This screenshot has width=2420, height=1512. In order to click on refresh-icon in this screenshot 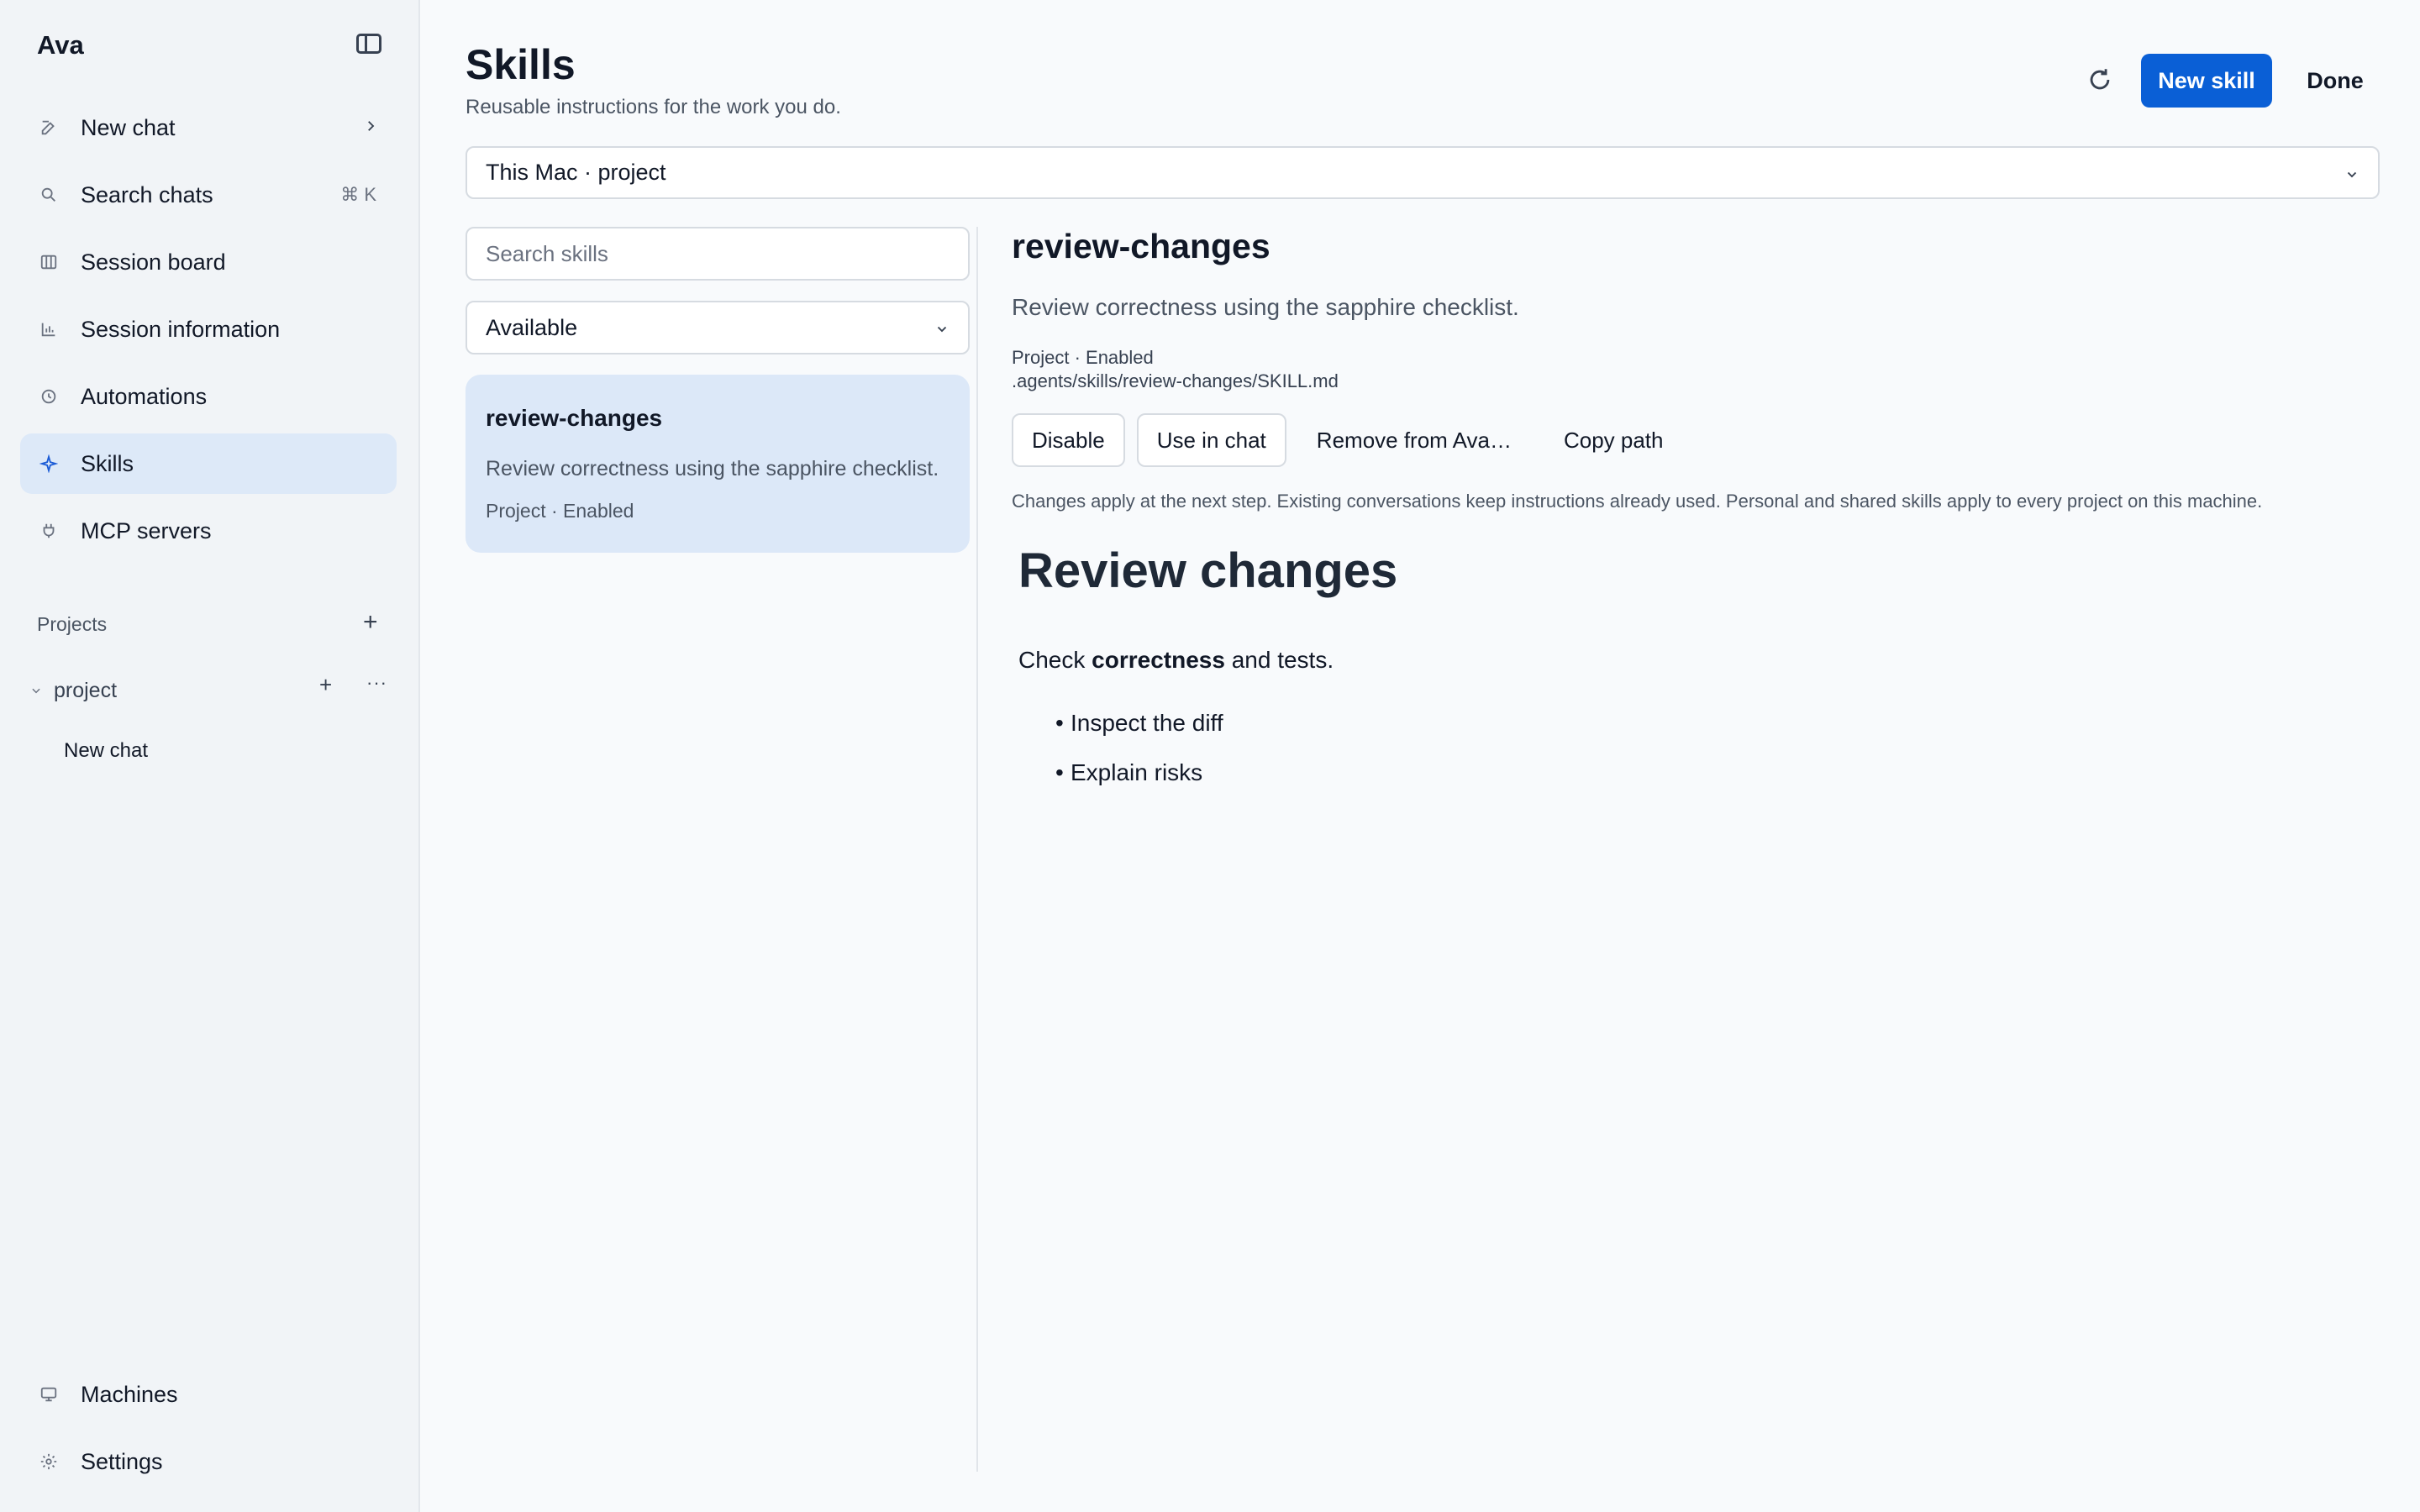, I will do `click(2100, 79)`.